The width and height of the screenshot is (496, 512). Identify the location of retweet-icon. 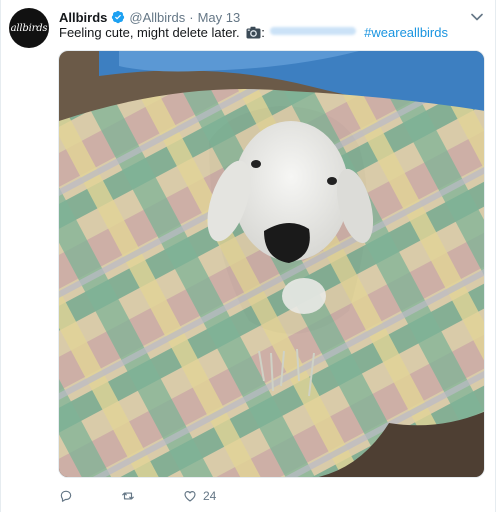
(128, 496).